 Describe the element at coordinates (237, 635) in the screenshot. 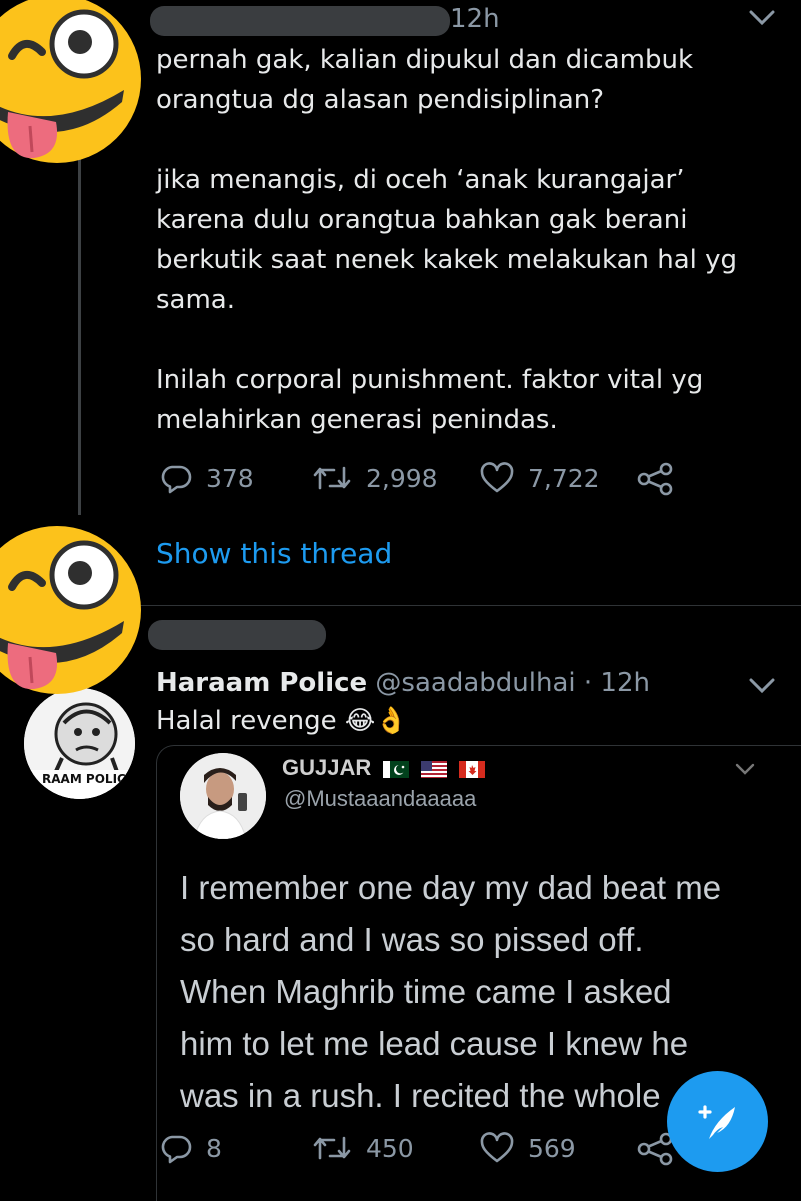

I see `censored-context-bar` at that location.